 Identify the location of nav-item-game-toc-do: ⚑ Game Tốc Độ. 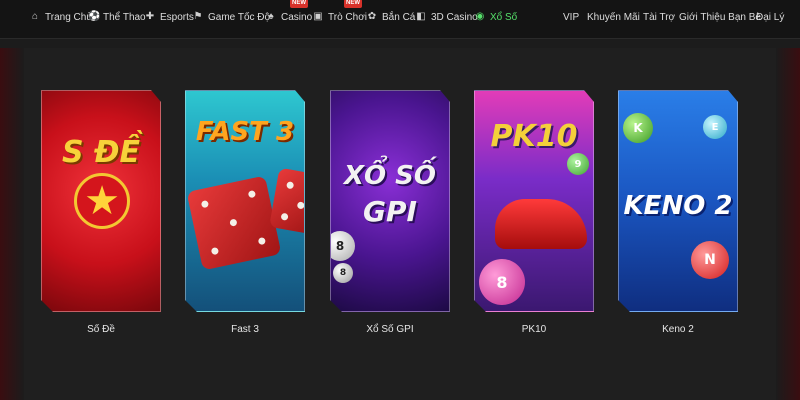
(232, 17).